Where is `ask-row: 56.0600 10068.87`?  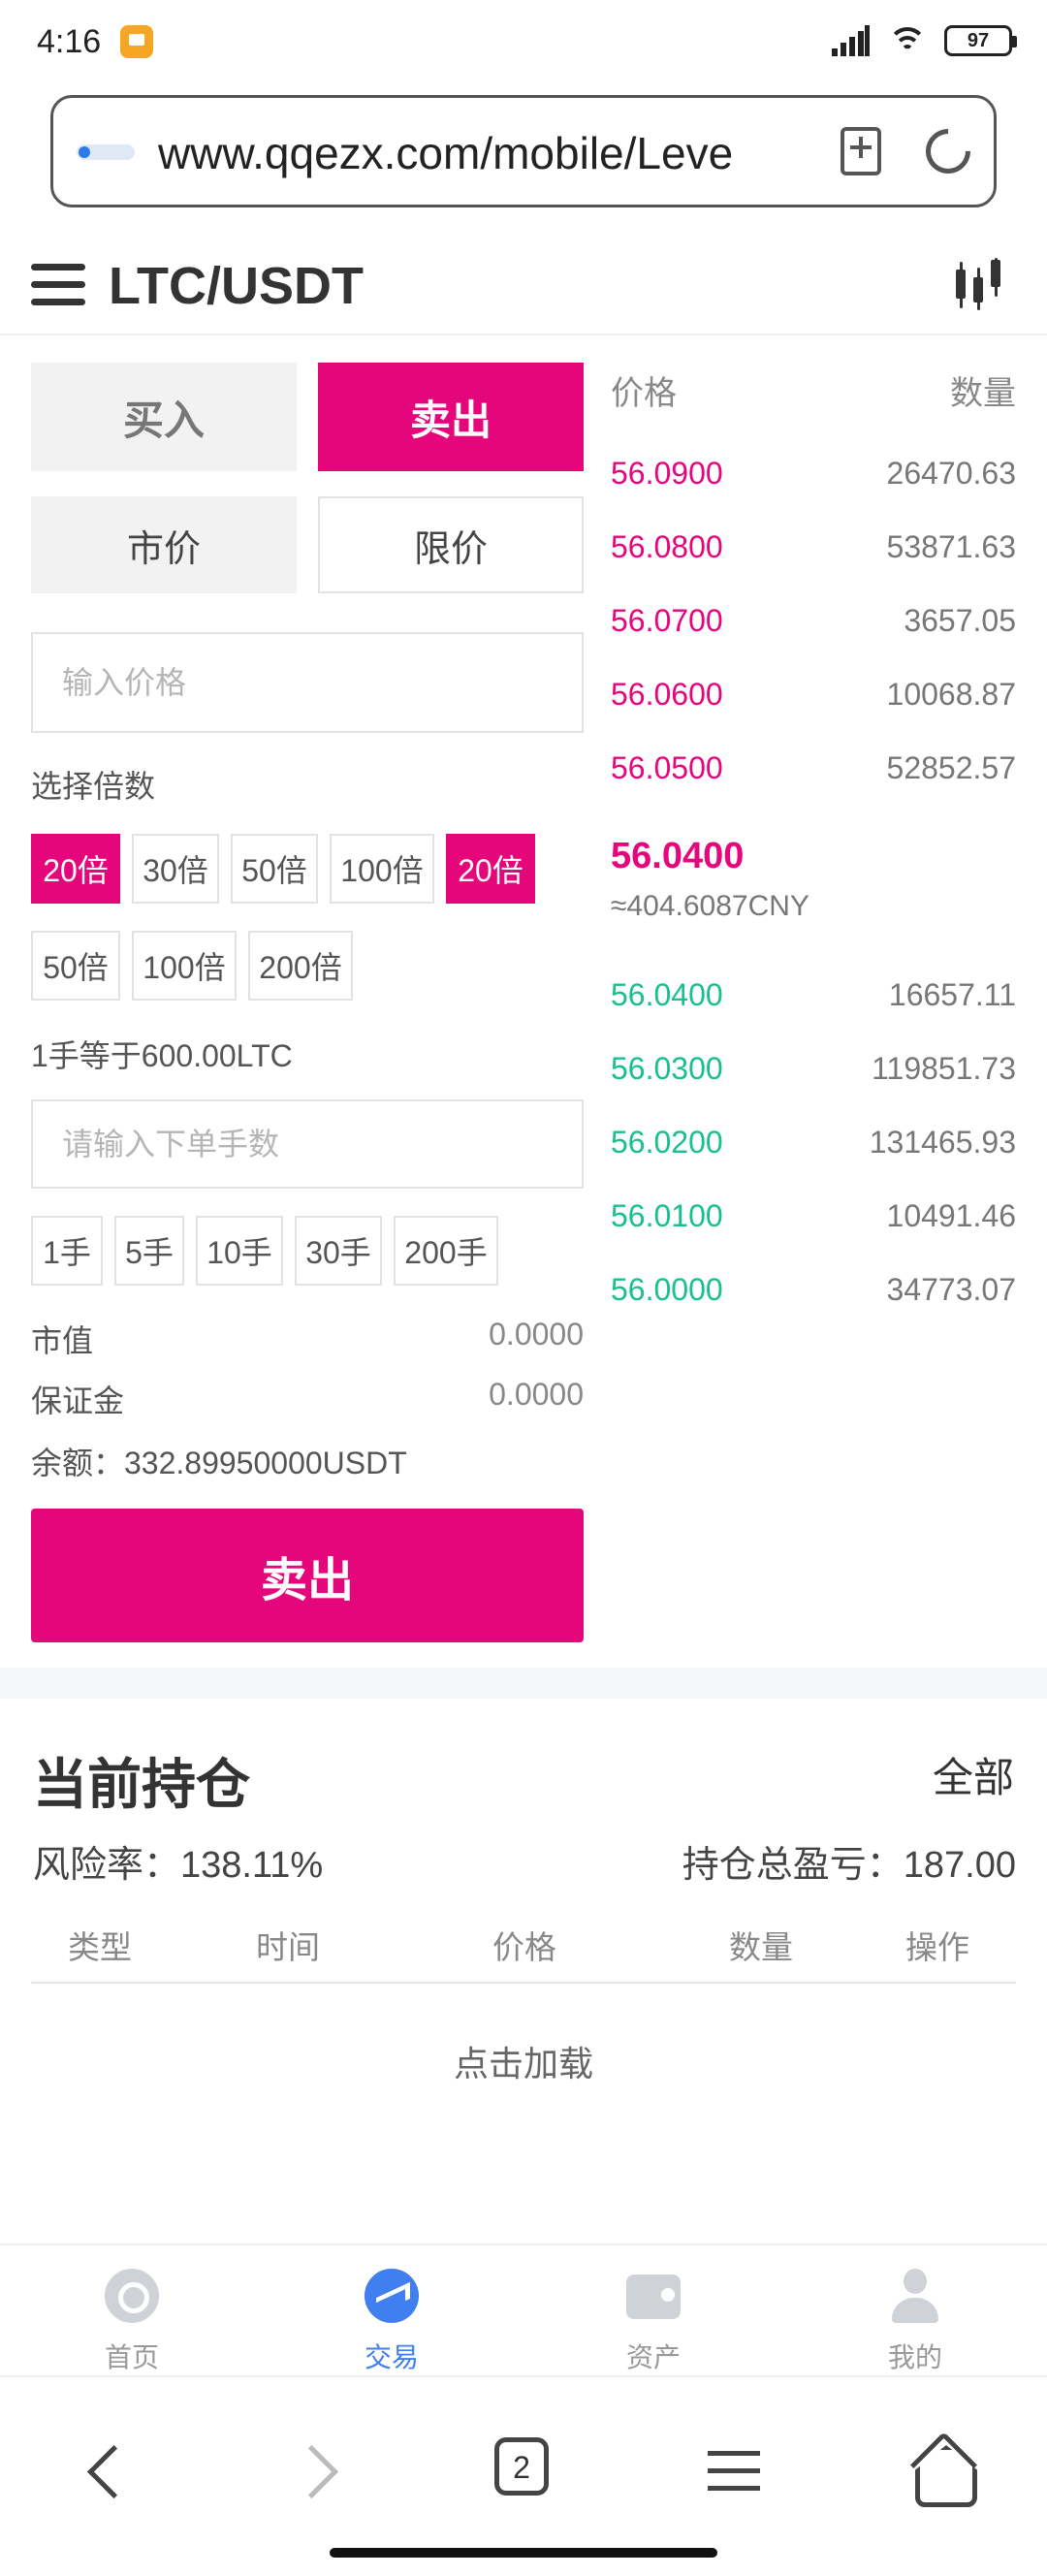 ask-row: 56.0600 10068.87 is located at coordinates (813, 695).